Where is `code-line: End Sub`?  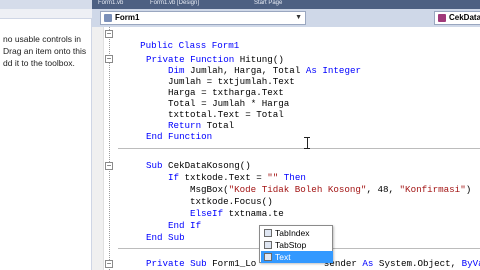
code-line: End Sub is located at coordinates (165, 237).